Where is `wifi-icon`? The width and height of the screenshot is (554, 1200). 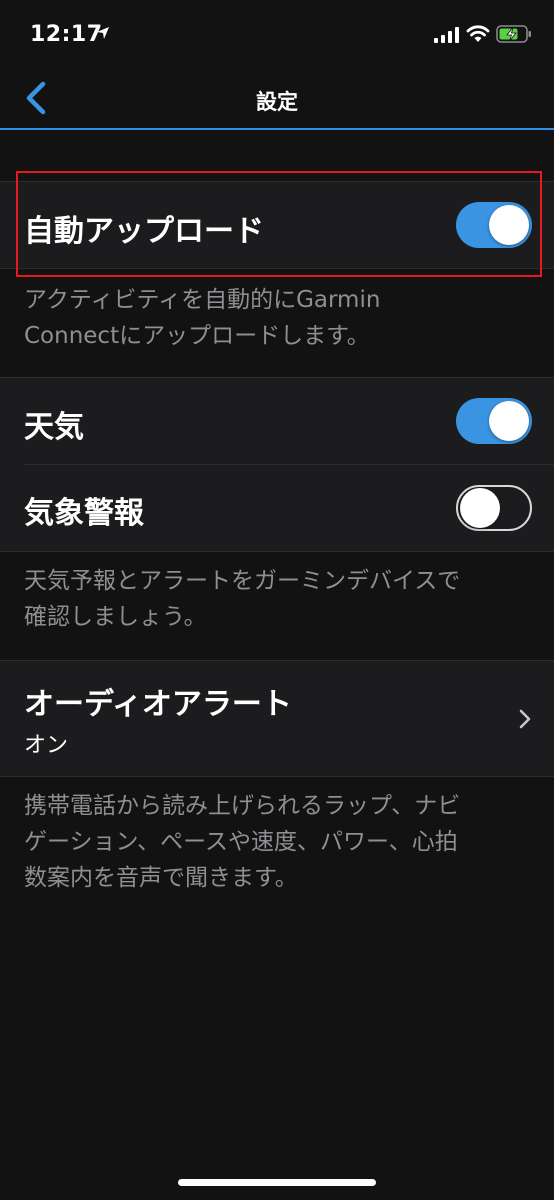
wifi-icon is located at coordinates (478, 33).